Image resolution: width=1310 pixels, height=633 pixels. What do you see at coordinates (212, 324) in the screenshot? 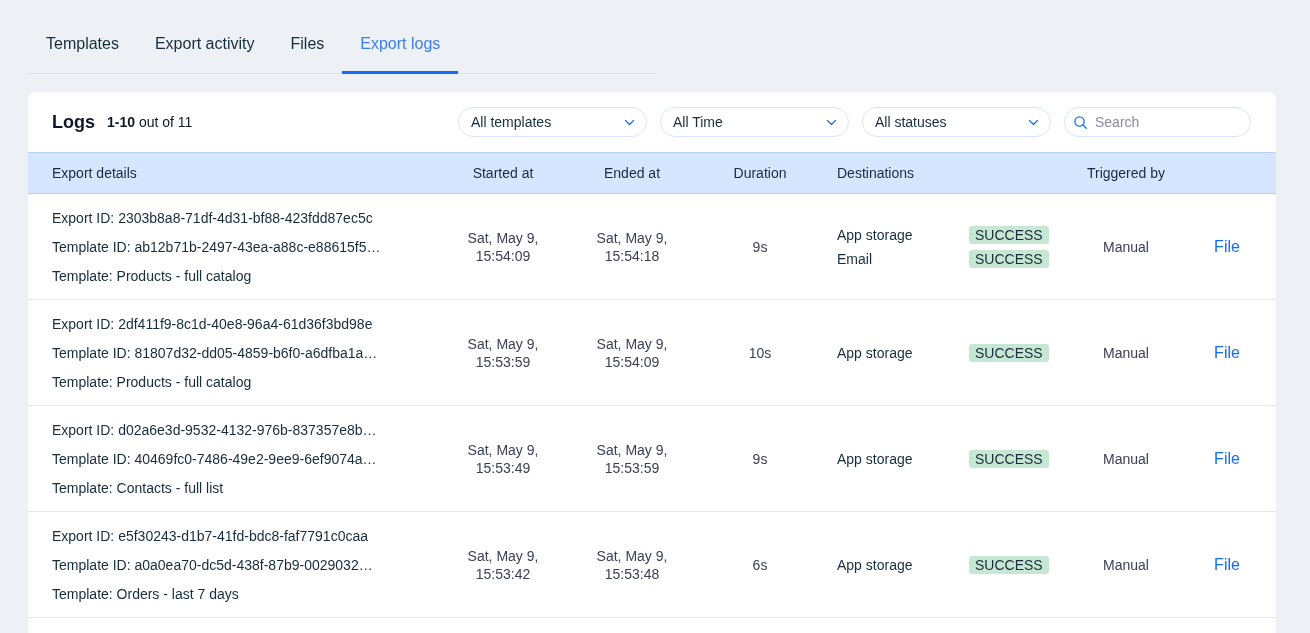
I see `export-id-text: Export ID: 2df411f9-8c1d-40e8-96a4-61d36f3bd98e` at bounding box center [212, 324].